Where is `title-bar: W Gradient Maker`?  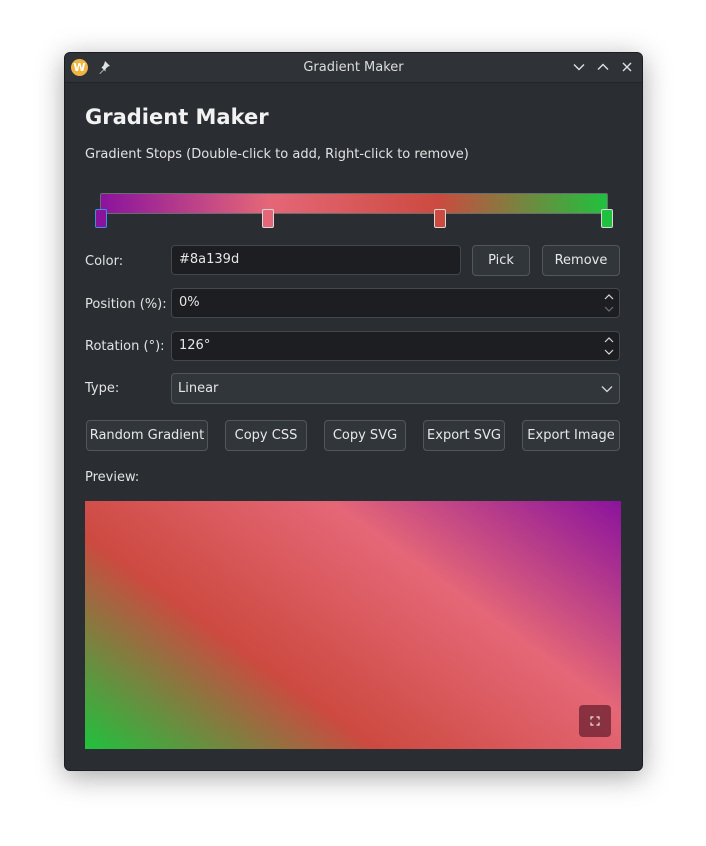 title-bar: W Gradient Maker is located at coordinates (353, 68).